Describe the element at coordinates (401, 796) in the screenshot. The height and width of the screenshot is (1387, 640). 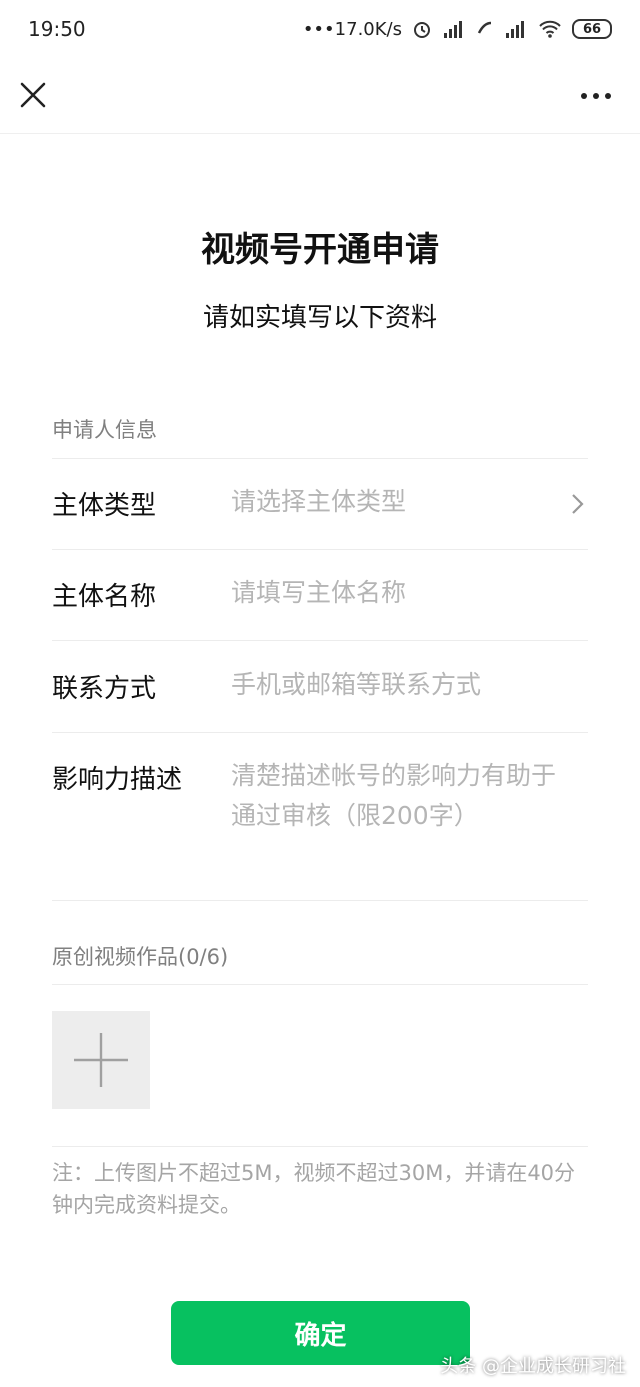
I see `influence-textarea: 清楚描述帐号的影响力有助于通过审核（限200字）` at that location.